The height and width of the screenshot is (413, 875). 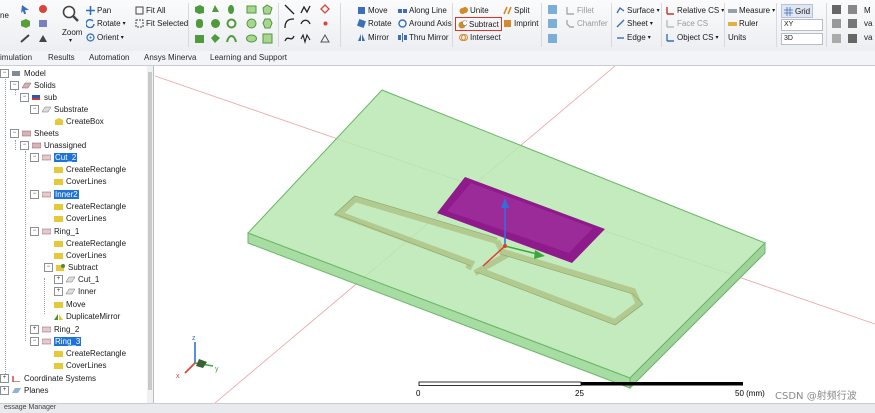 I want to click on draw-torus-icon, so click(x=215, y=23).